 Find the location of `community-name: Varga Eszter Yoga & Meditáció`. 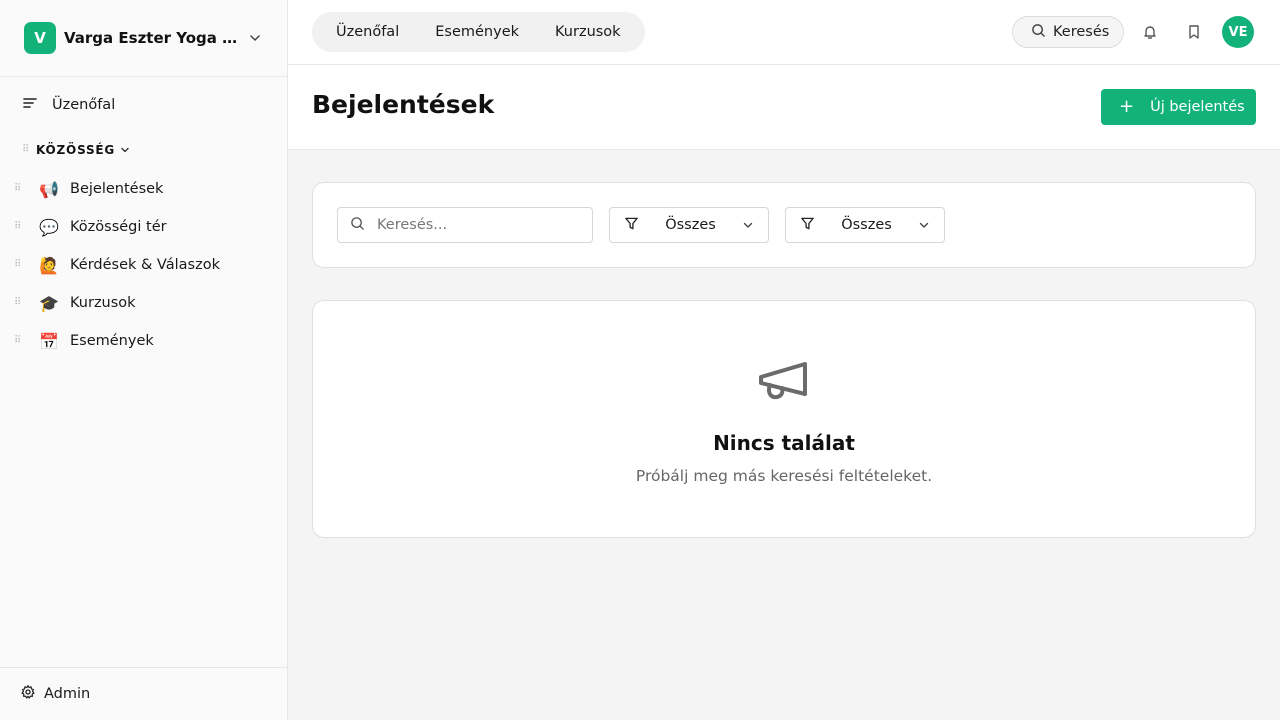

community-name: Varga Eszter Yoga & Meditáció is located at coordinates (153, 38).